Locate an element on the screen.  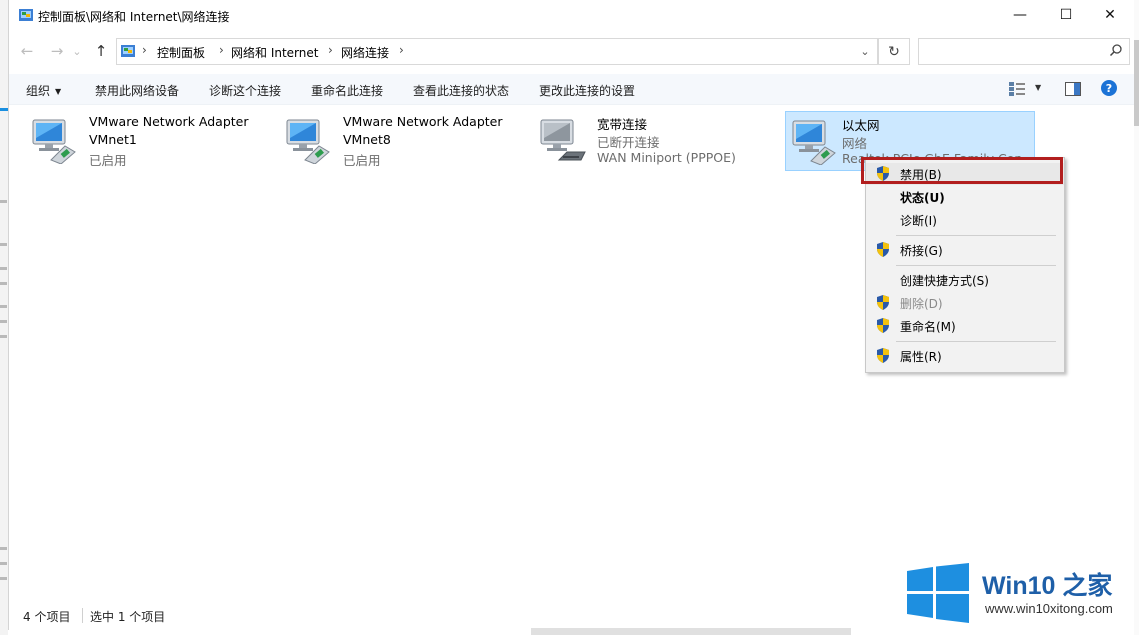
up-arrow-icon: ↑ is located at coordinates (101, 51).